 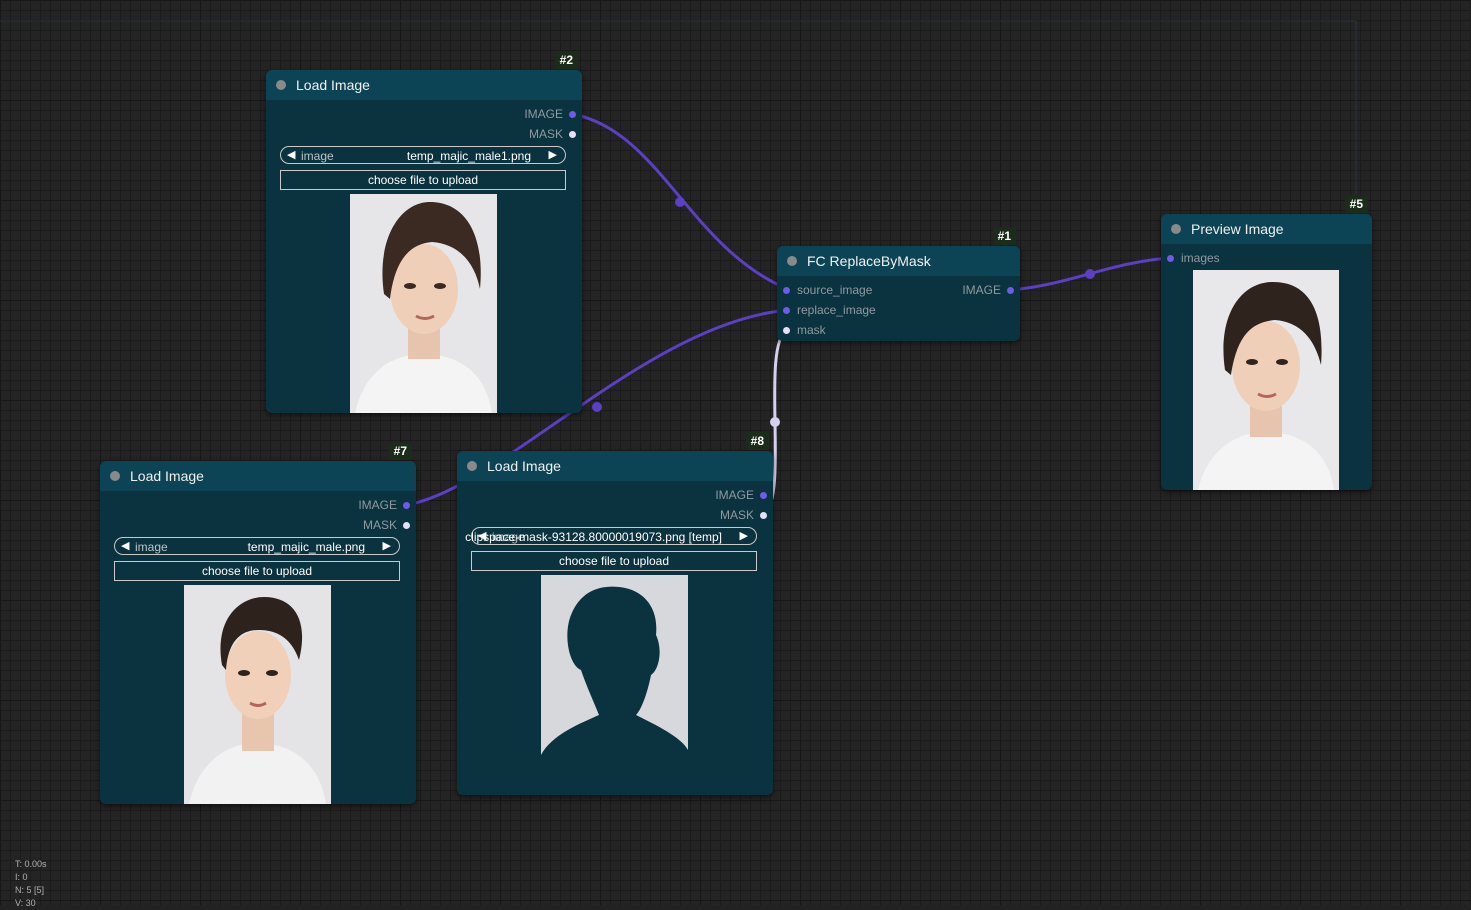 What do you see at coordinates (804, 331) in the screenshot?
I see `input-slot-mask: mask` at bounding box center [804, 331].